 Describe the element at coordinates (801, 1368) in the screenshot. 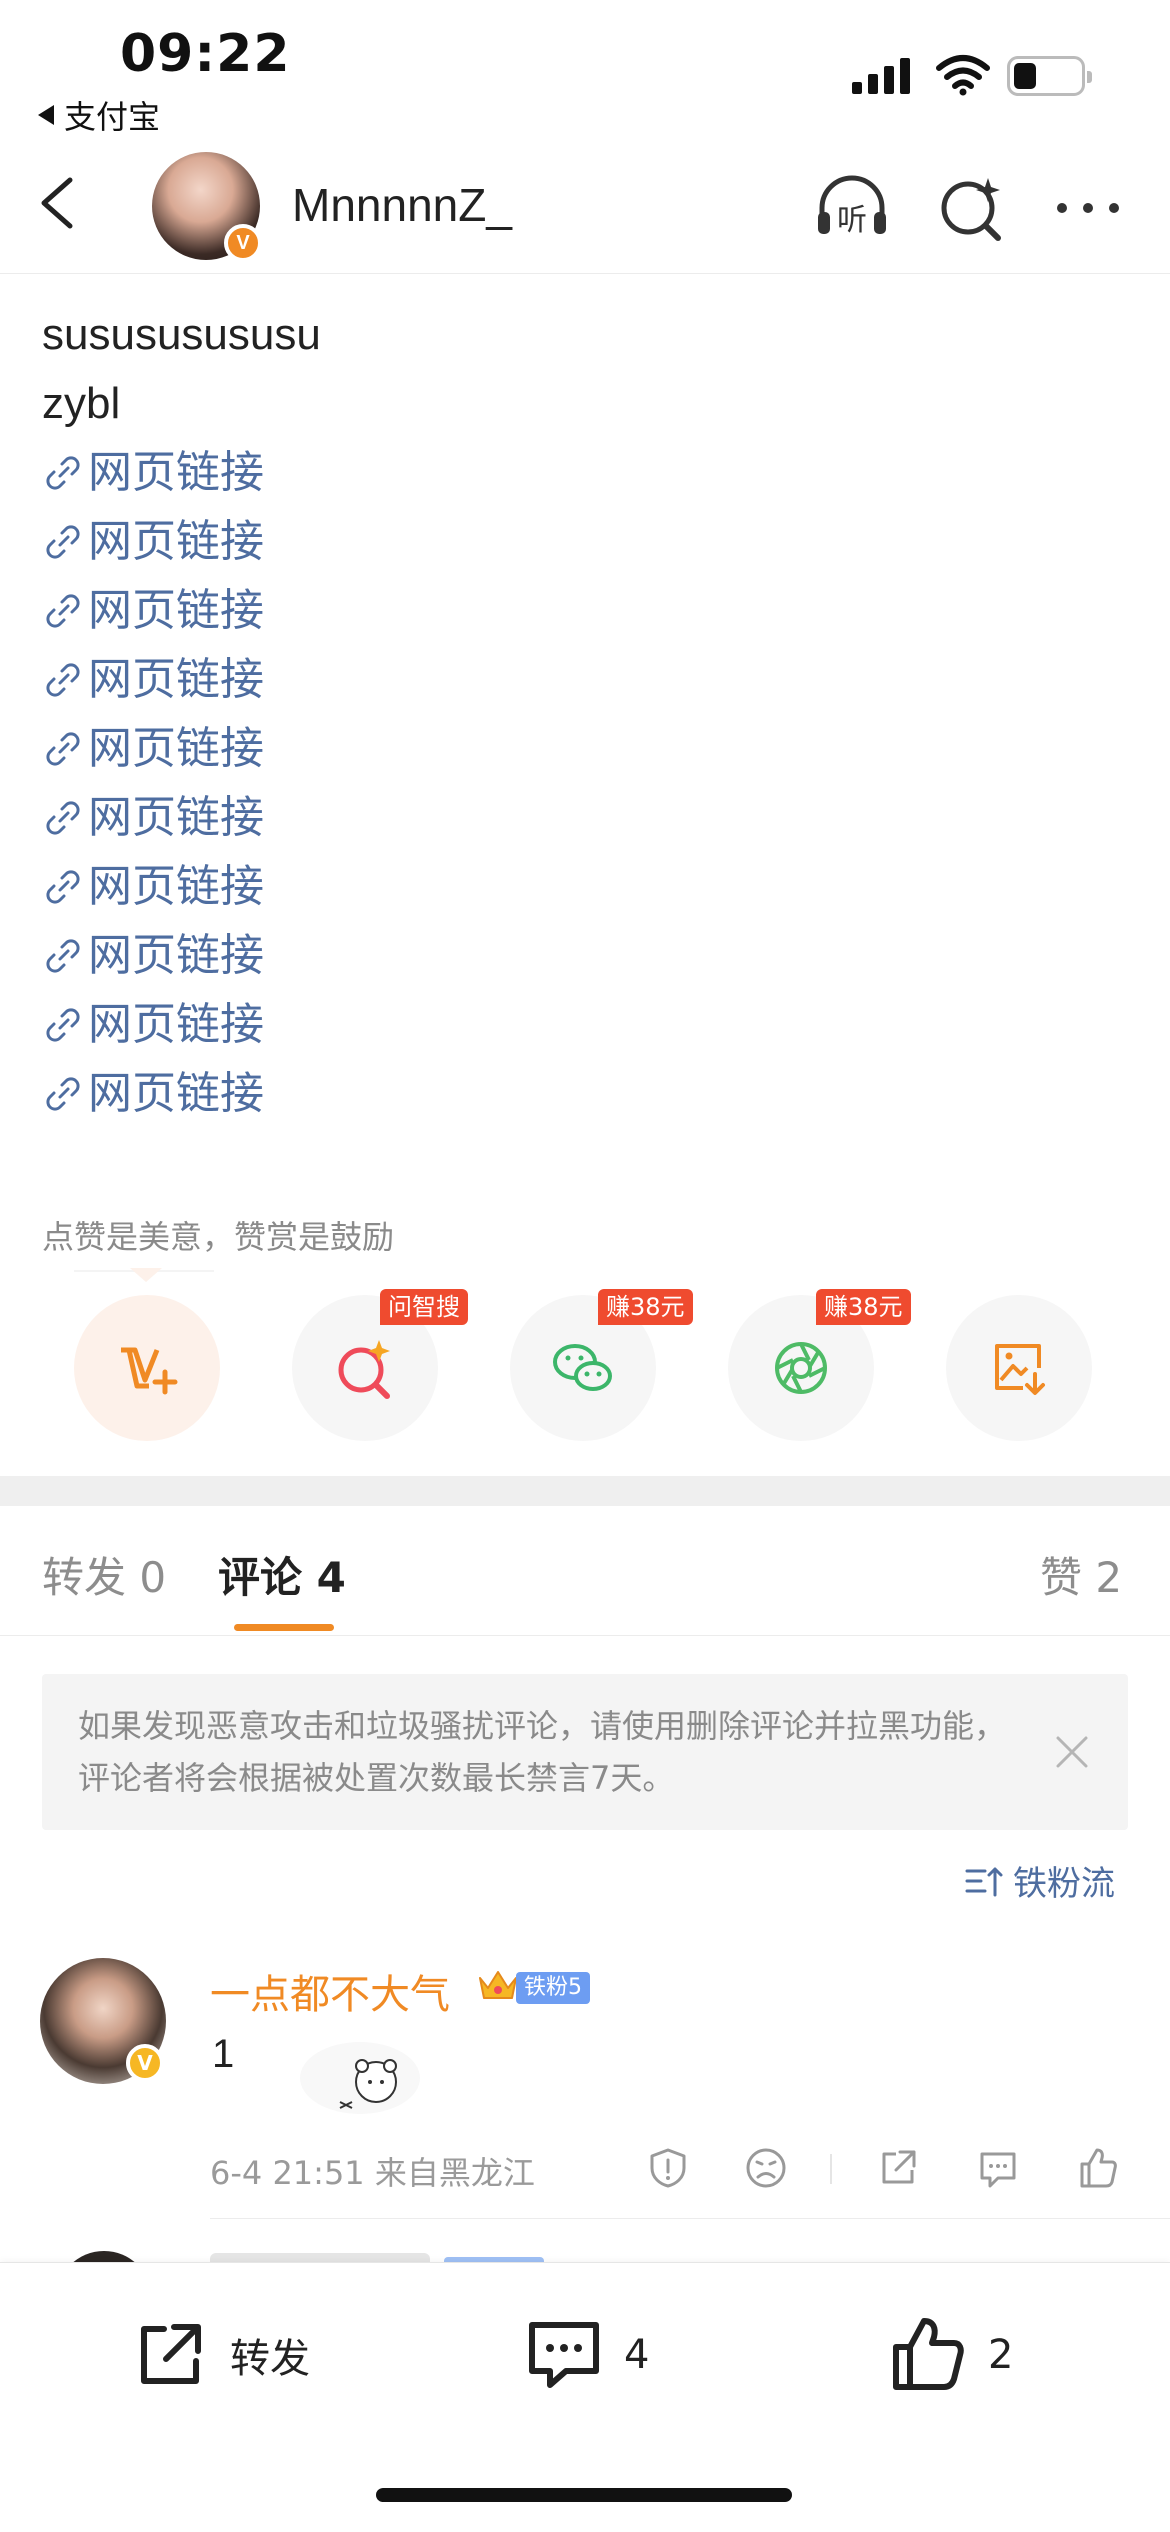

I see `moments-icon` at that location.